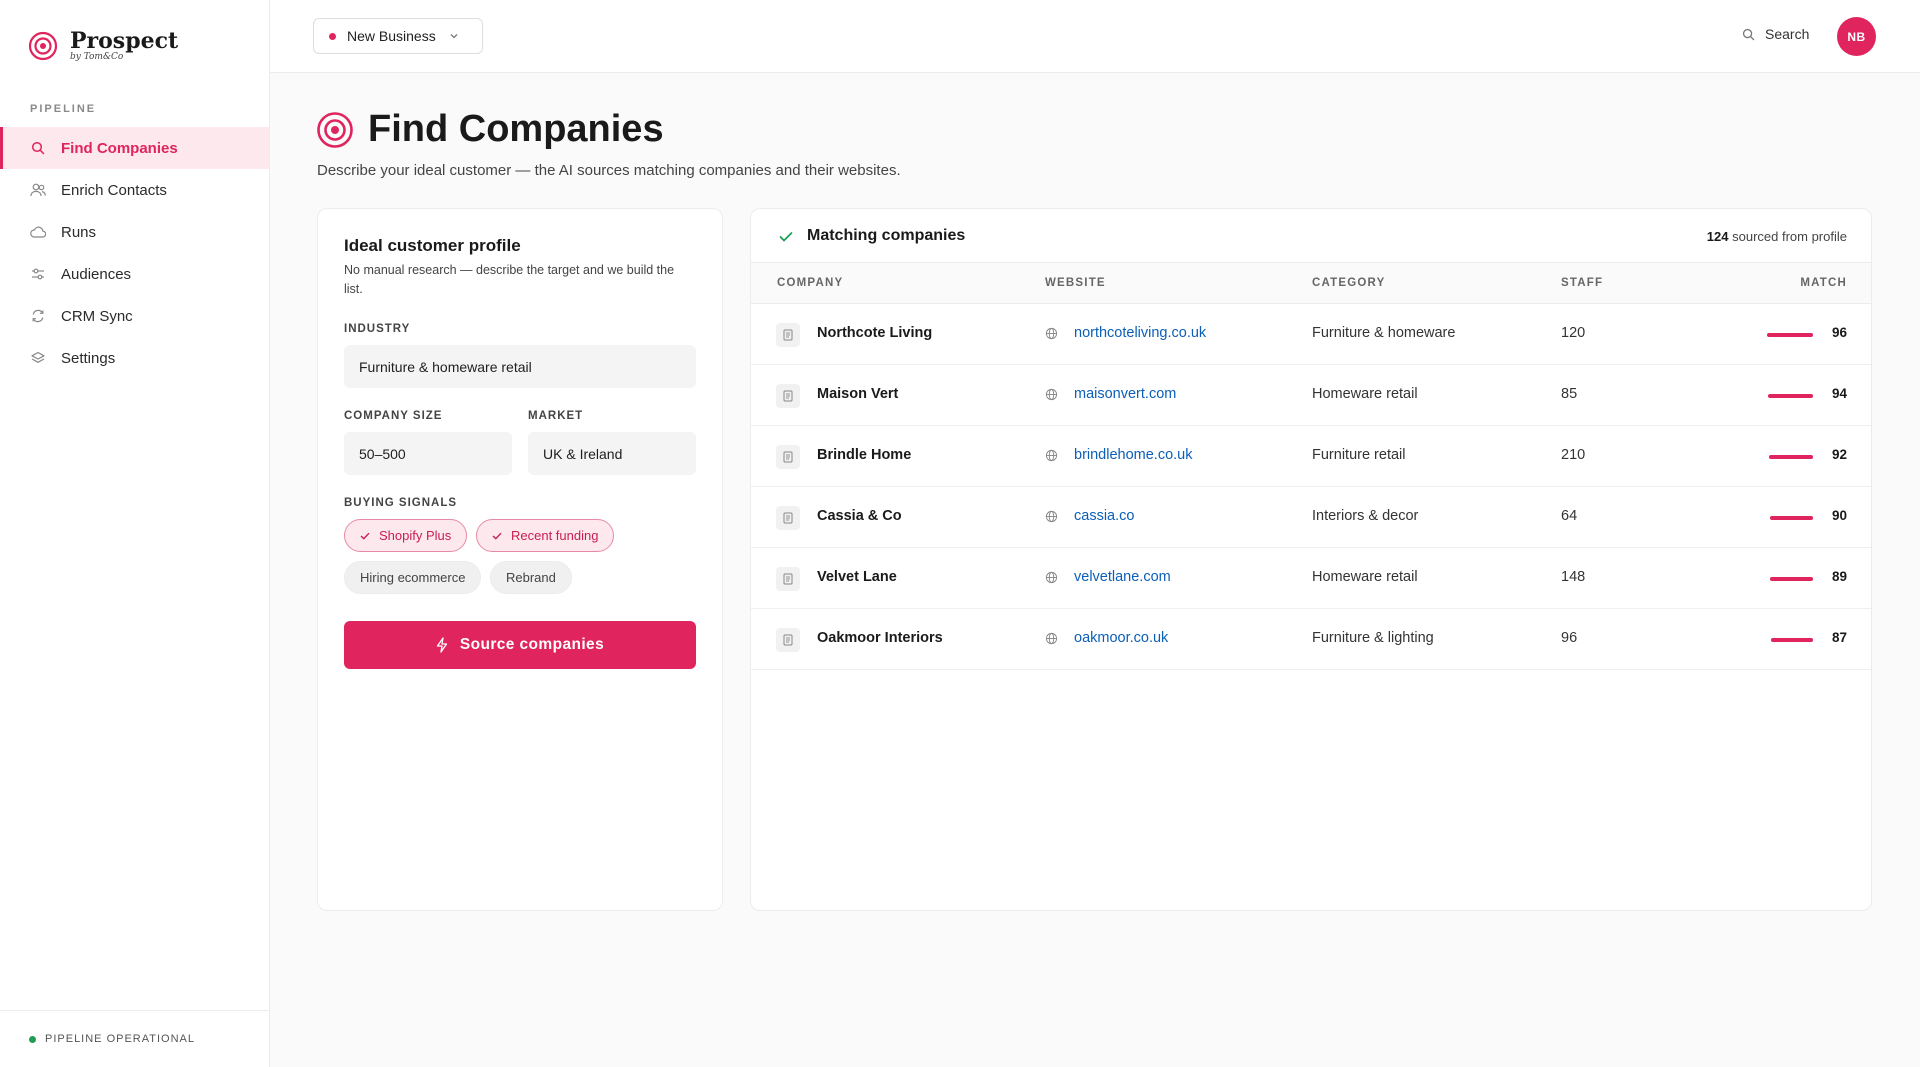 The width and height of the screenshot is (1920, 1067). I want to click on column-header-website: WEBSITE, so click(1075, 283).